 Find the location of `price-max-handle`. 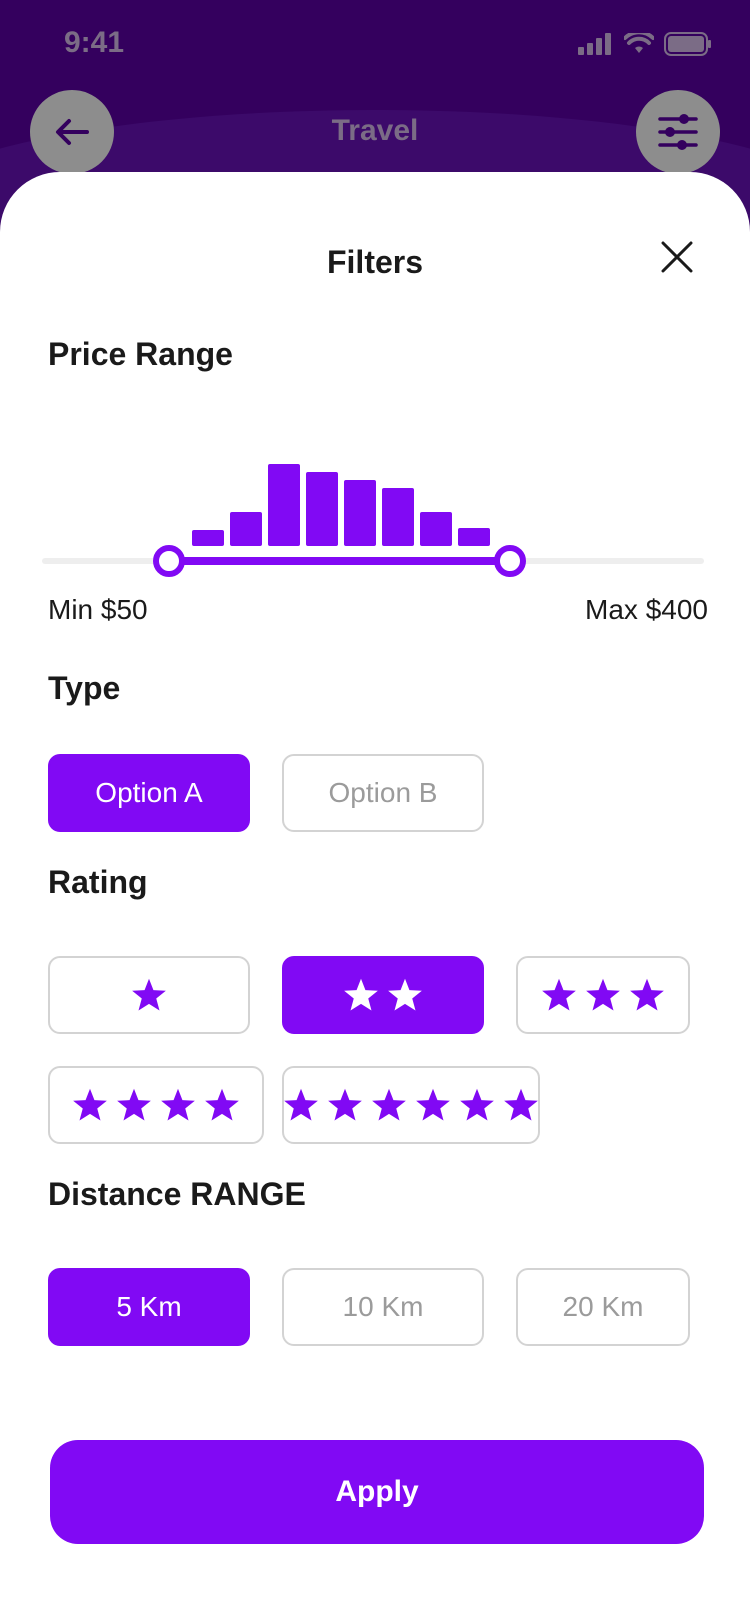

price-max-handle is located at coordinates (510, 561).